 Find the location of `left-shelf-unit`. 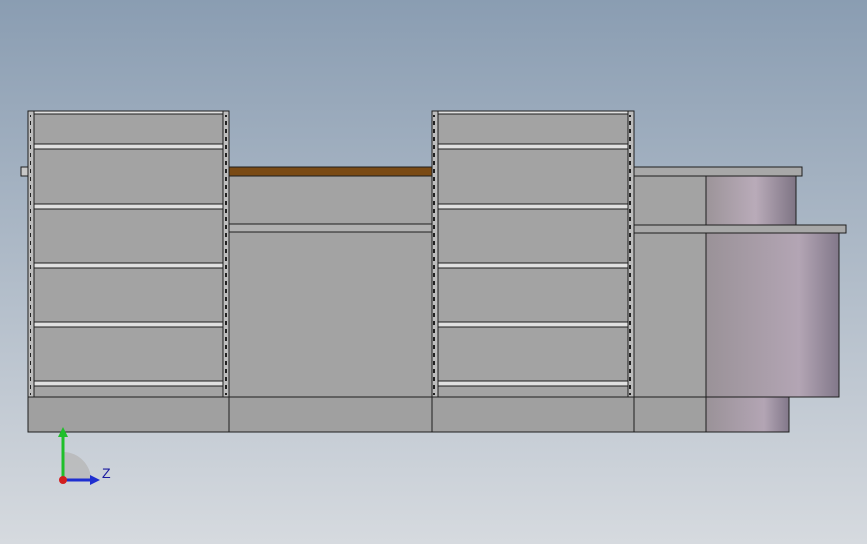

left-shelf-unit is located at coordinates (125, 254).